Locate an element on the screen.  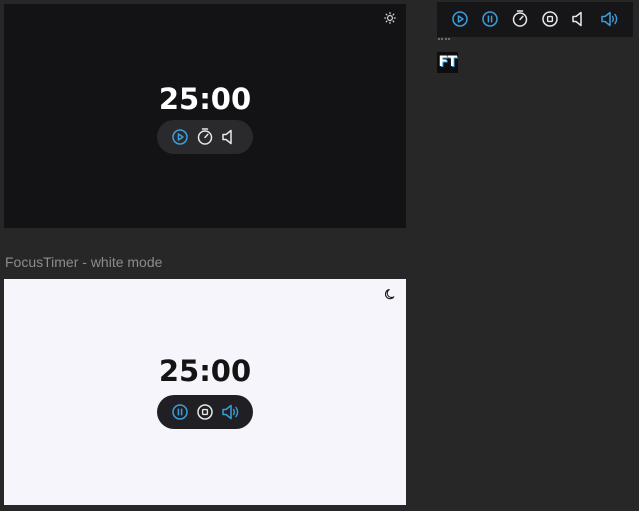
app-logo-text: FT is located at coordinates (447, 62).